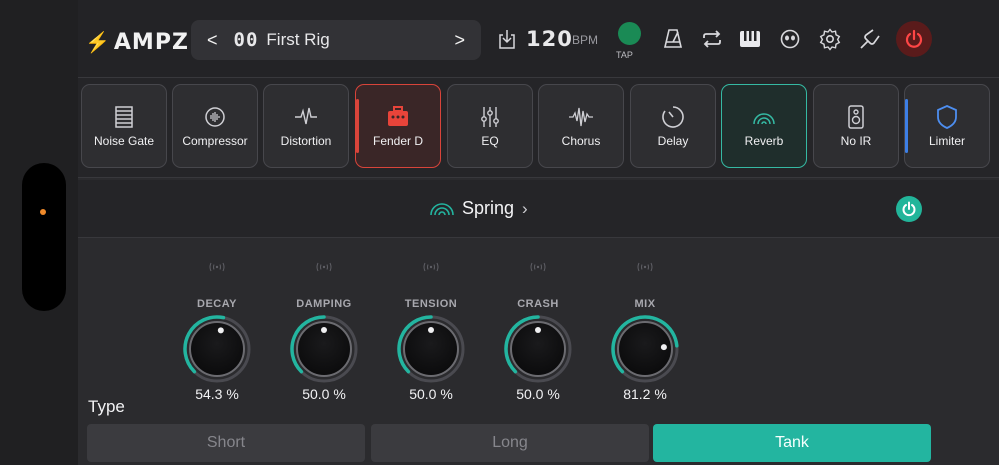 This screenshot has height=465, width=999. I want to click on type-option-tank: Tank, so click(792, 443).